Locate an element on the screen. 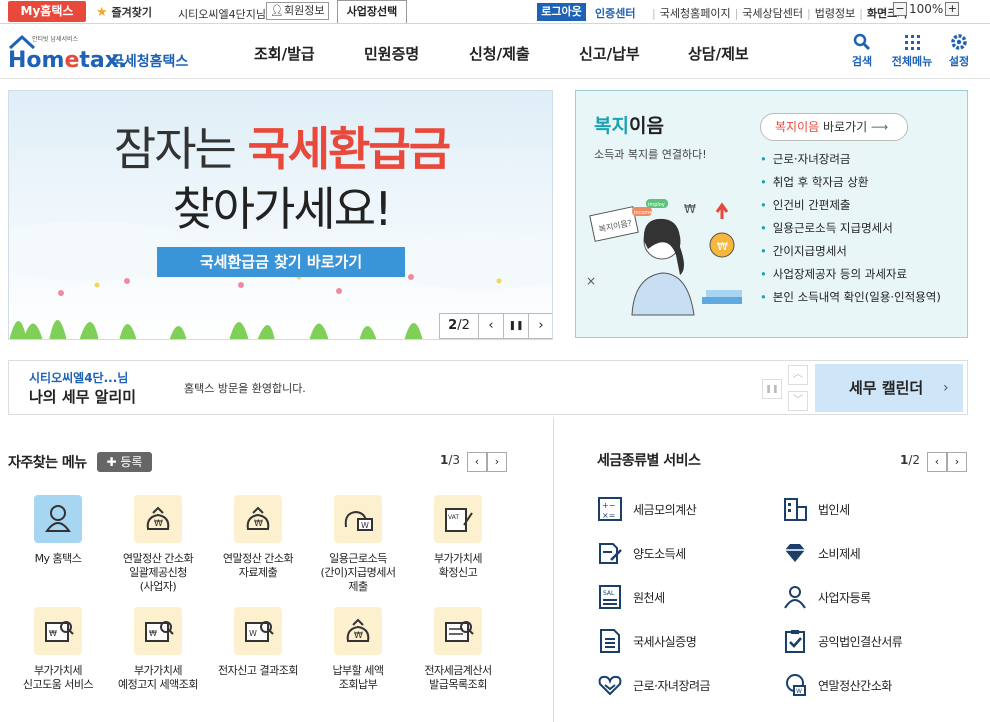  banner-prev-button: ‹ is located at coordinates (491, 326).